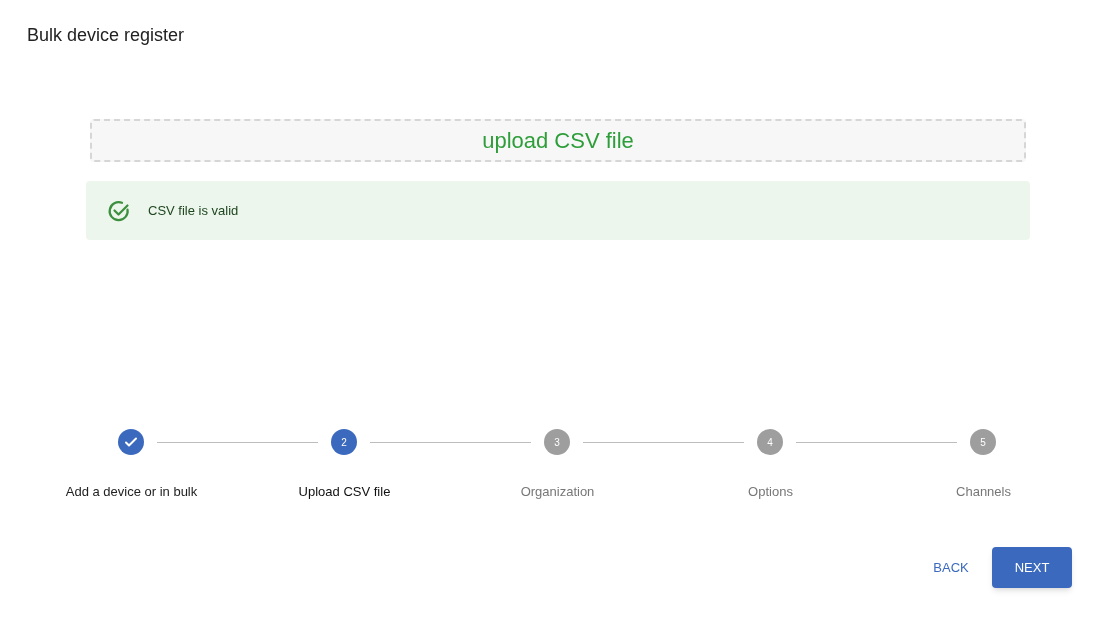 The image size is (1116, 618). Describe the element at coordinates (557, 442) in the screenshot. I see `step-number: 3` at that location.